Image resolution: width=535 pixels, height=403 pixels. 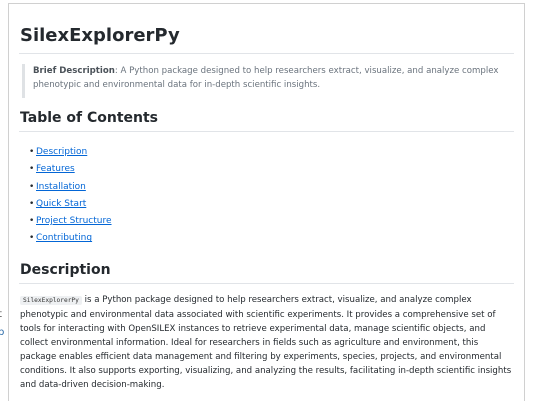 I want to click on brief-description-label: Brief Description, so click(x=74, y=71).